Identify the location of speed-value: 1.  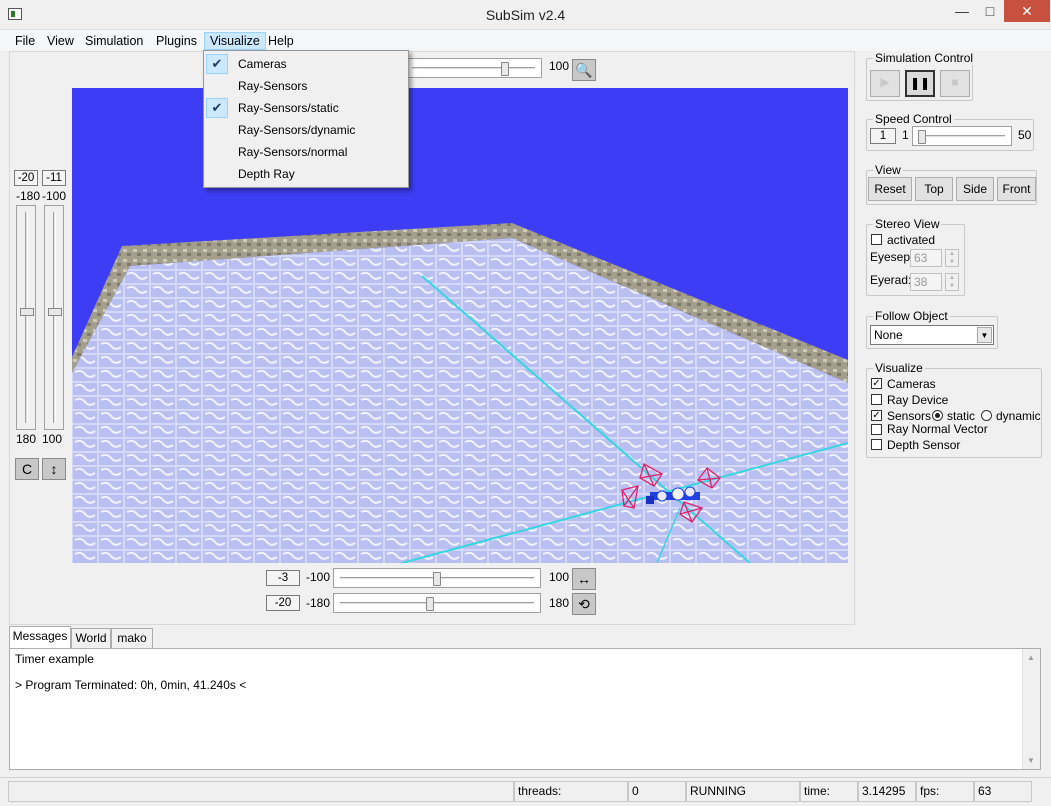
(883, 136).